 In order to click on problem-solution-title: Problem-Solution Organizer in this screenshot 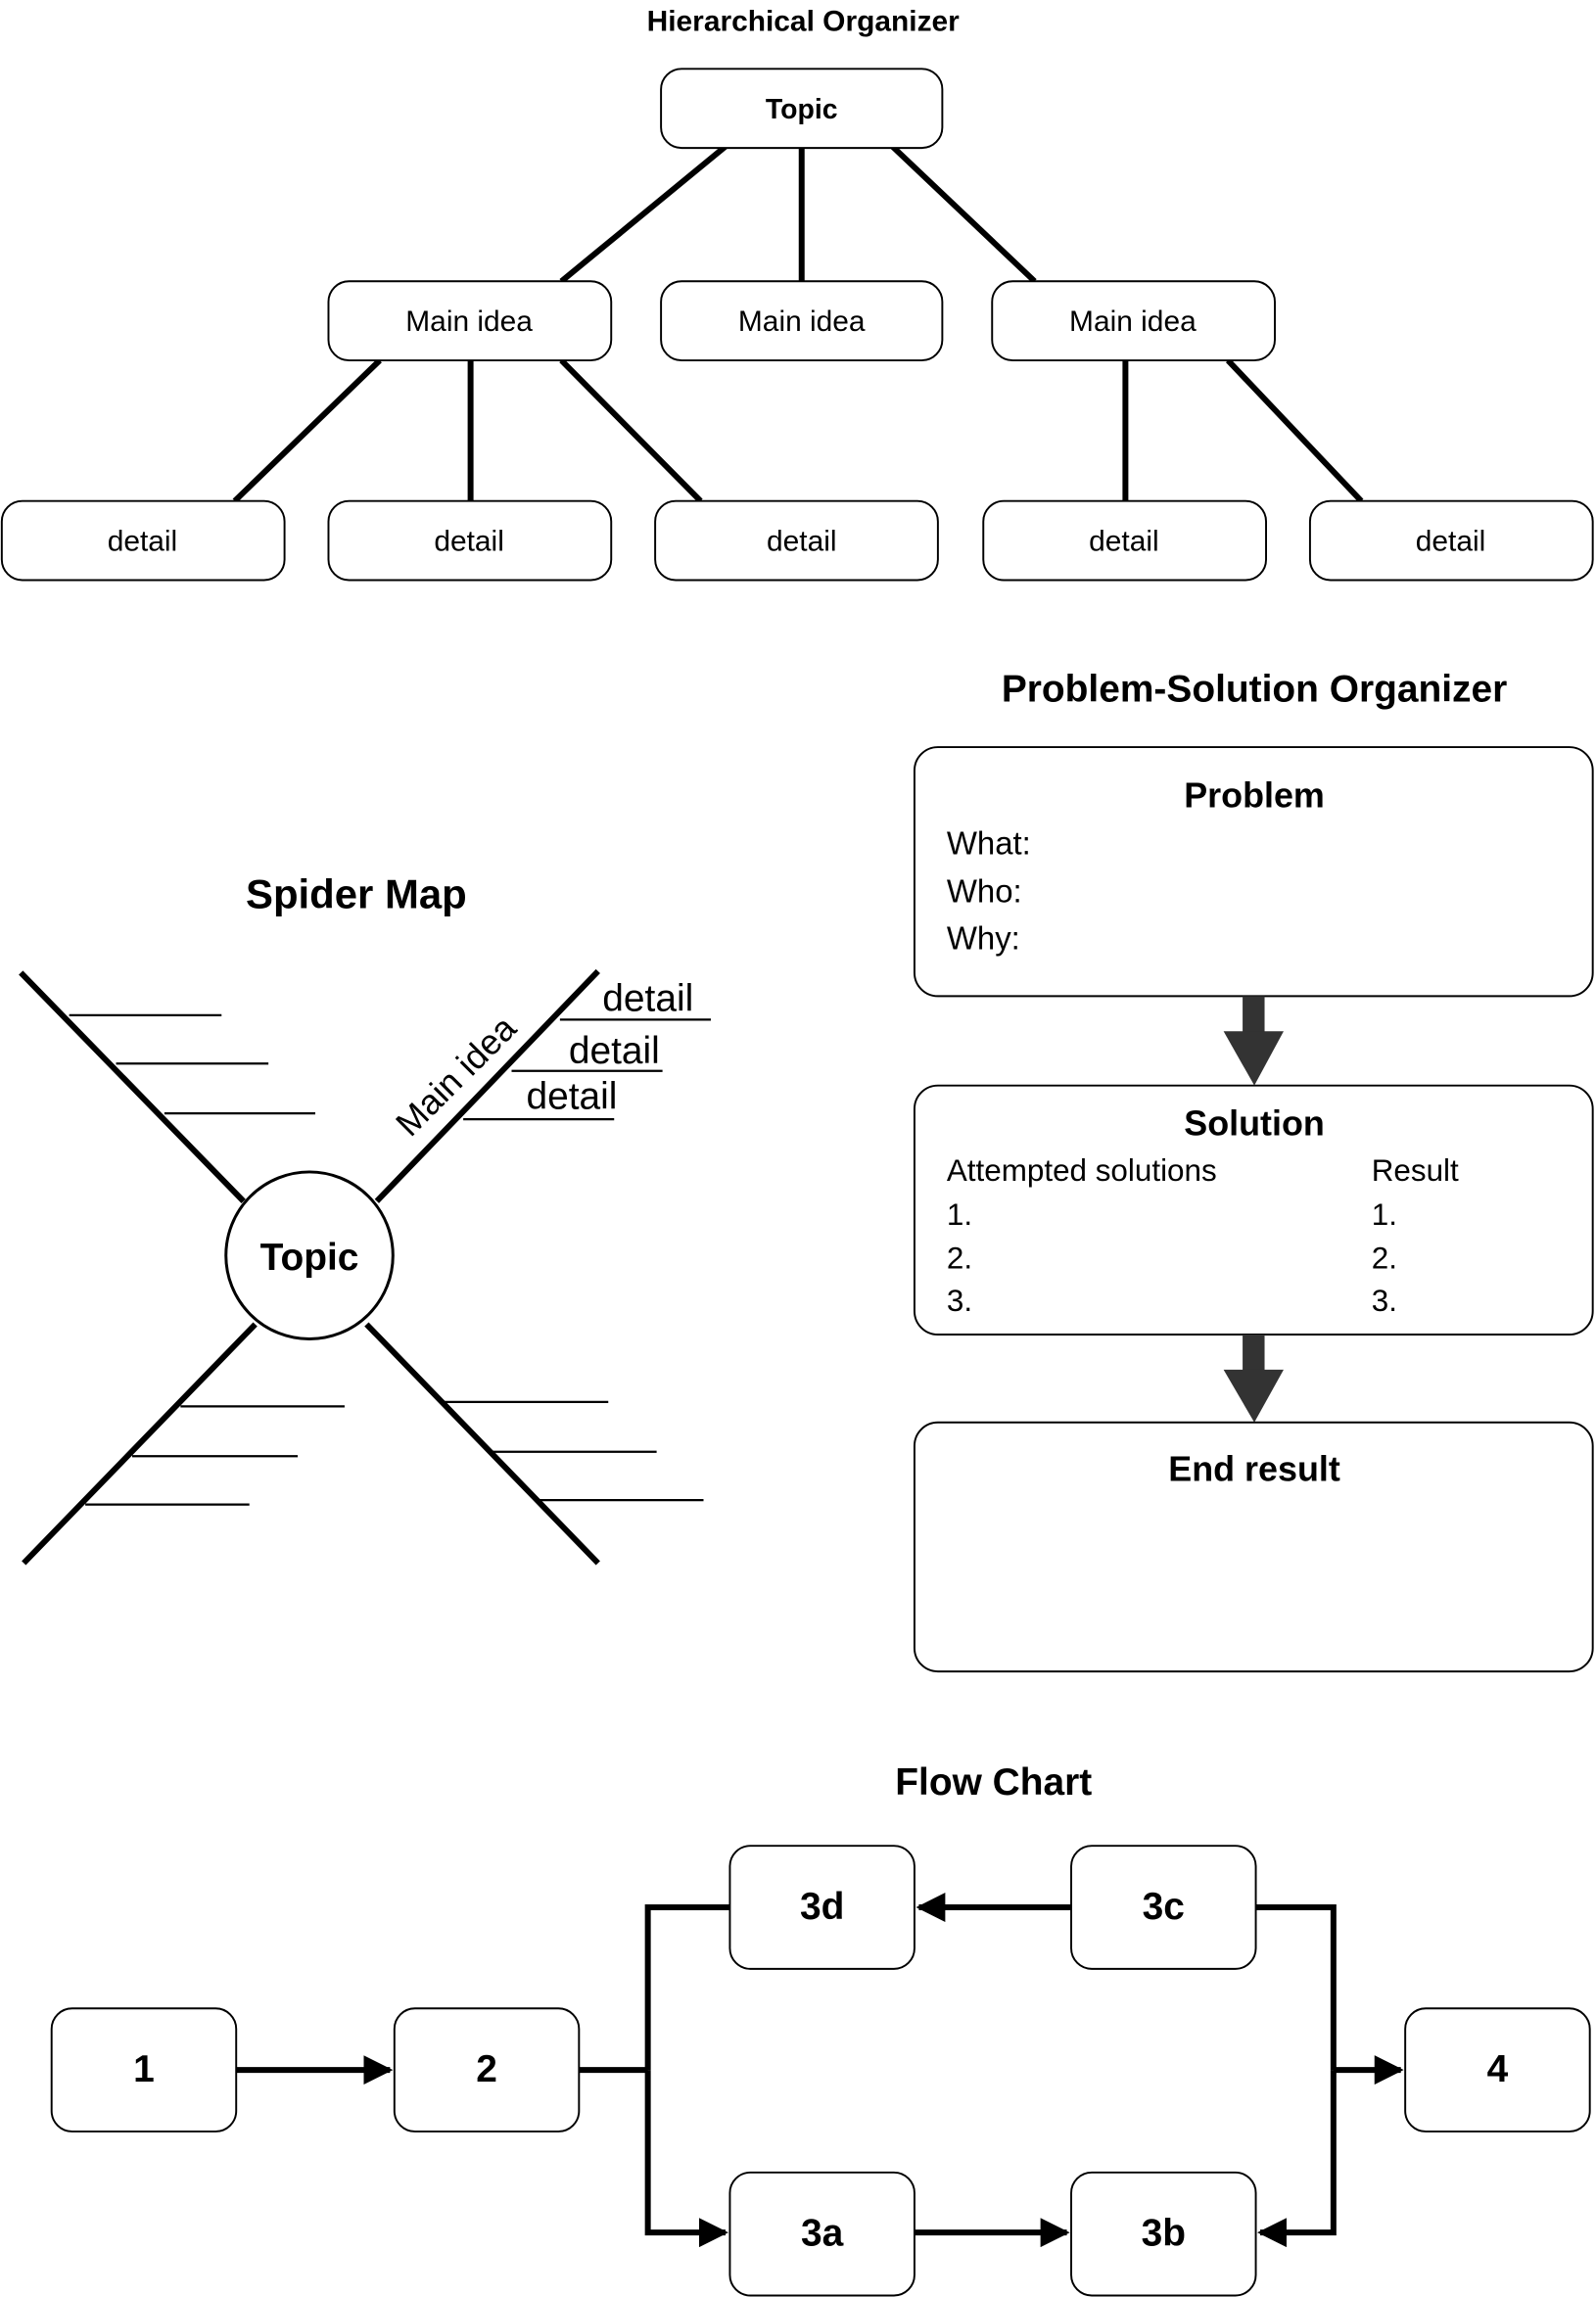, I will do `click(1254, 690)`.